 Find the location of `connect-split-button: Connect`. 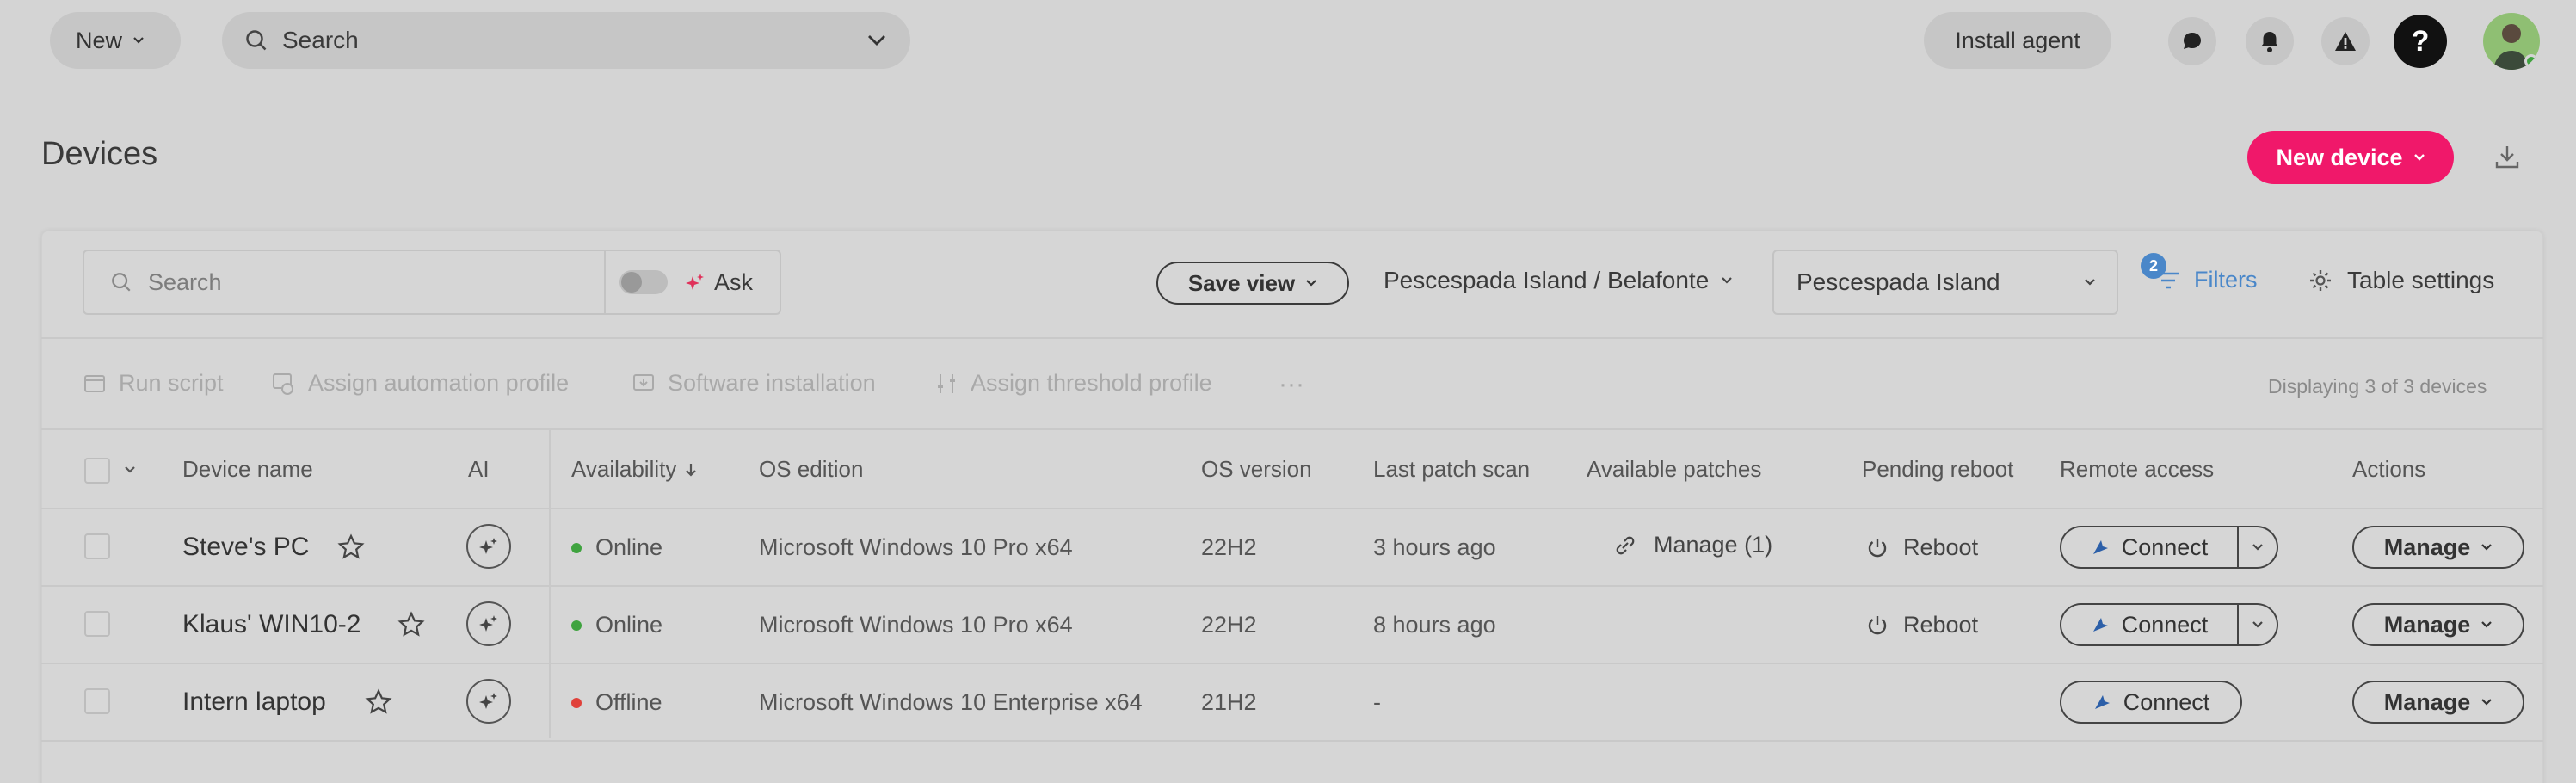

connect-split-button: Connect is located at coordinates (2169, 624).